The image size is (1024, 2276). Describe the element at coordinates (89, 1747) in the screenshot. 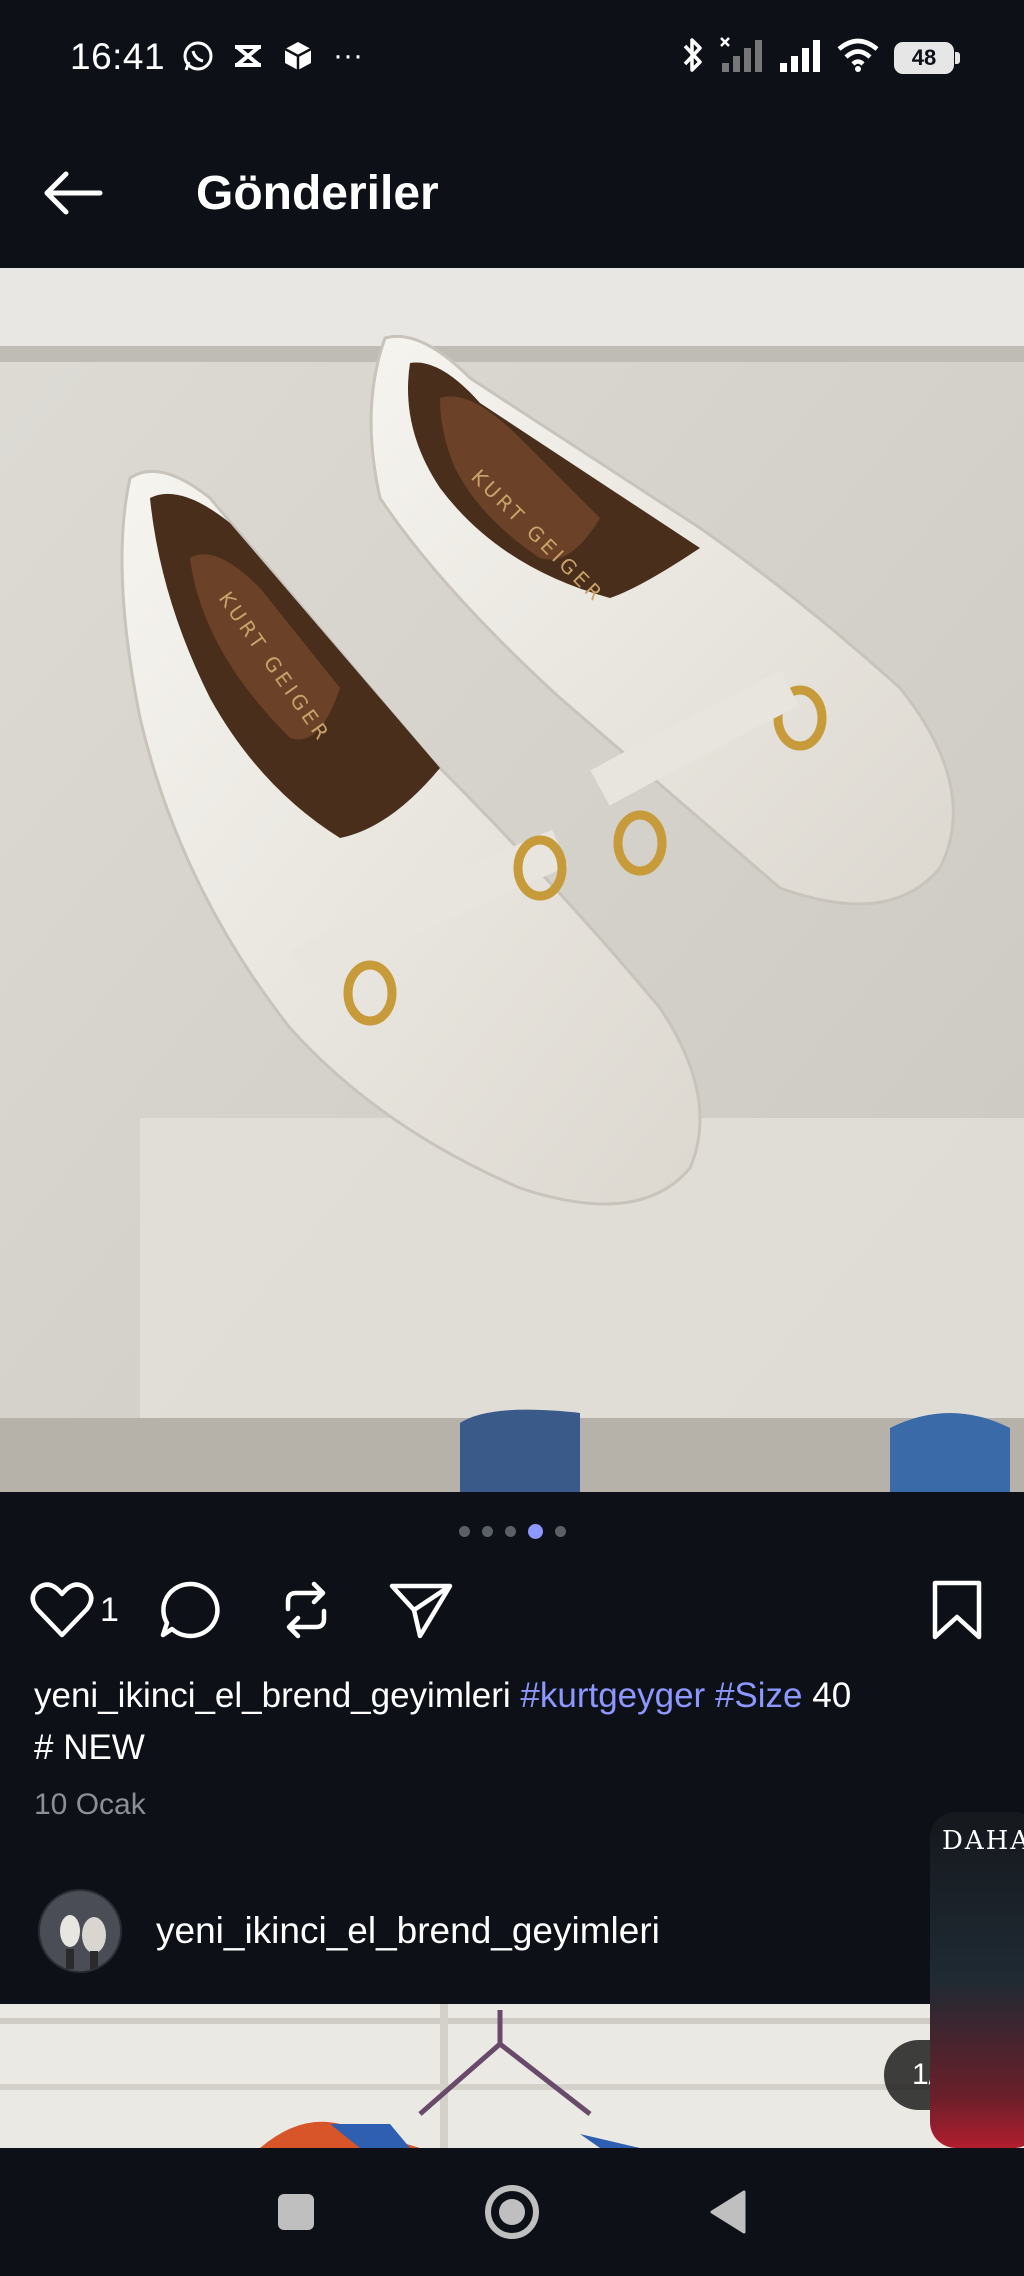

I see `caption-text-new: # NEW` at that location.